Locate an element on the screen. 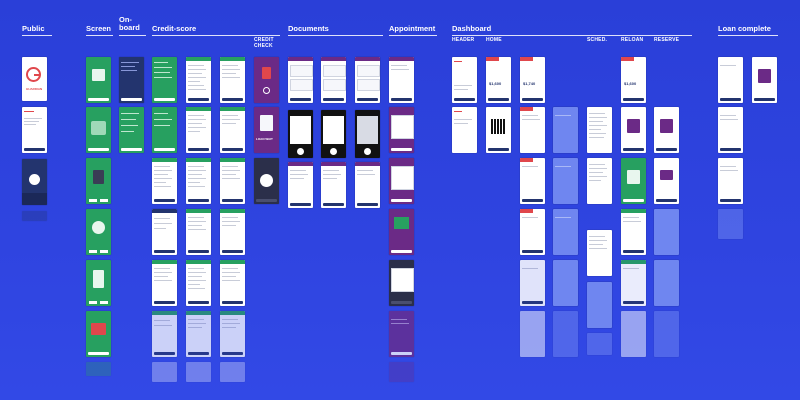 The height and width of the screenshot is (400, 800). screen-dash-home-1: $1,600 is located at coordinates (498, 80).